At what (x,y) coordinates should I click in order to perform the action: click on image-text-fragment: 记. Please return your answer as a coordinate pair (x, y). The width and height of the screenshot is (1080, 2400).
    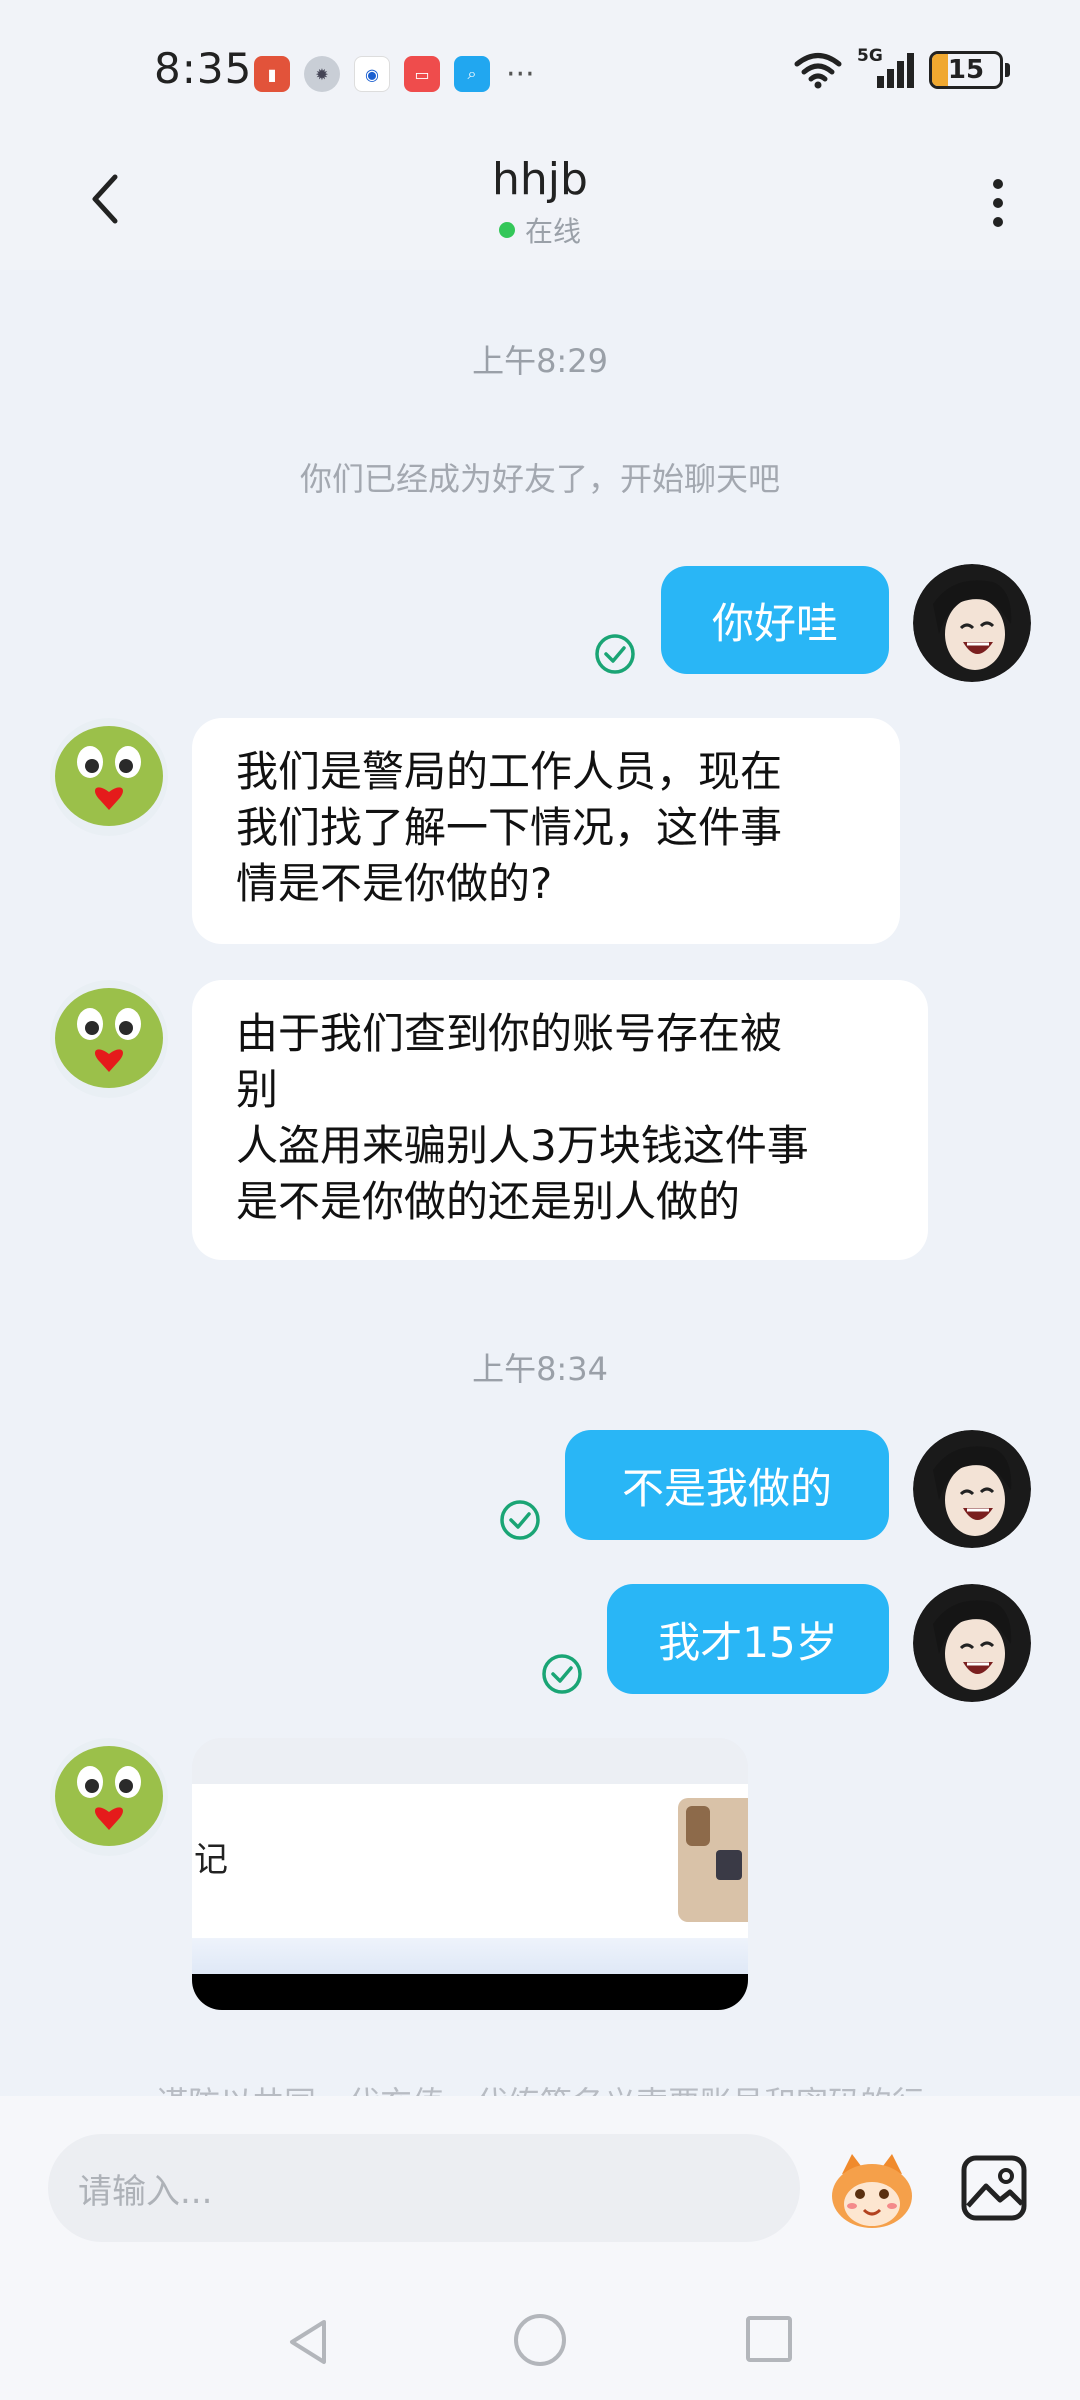
    Looking at the image, I should click on (211, 1860).